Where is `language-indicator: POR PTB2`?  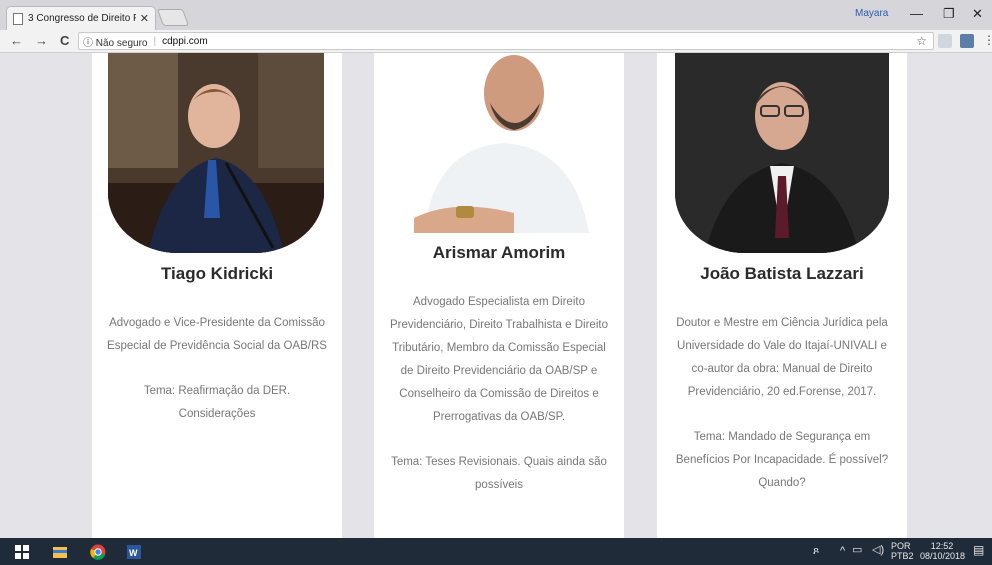
language-indicator: POR PTB2 is located at coordinates (902, 551).